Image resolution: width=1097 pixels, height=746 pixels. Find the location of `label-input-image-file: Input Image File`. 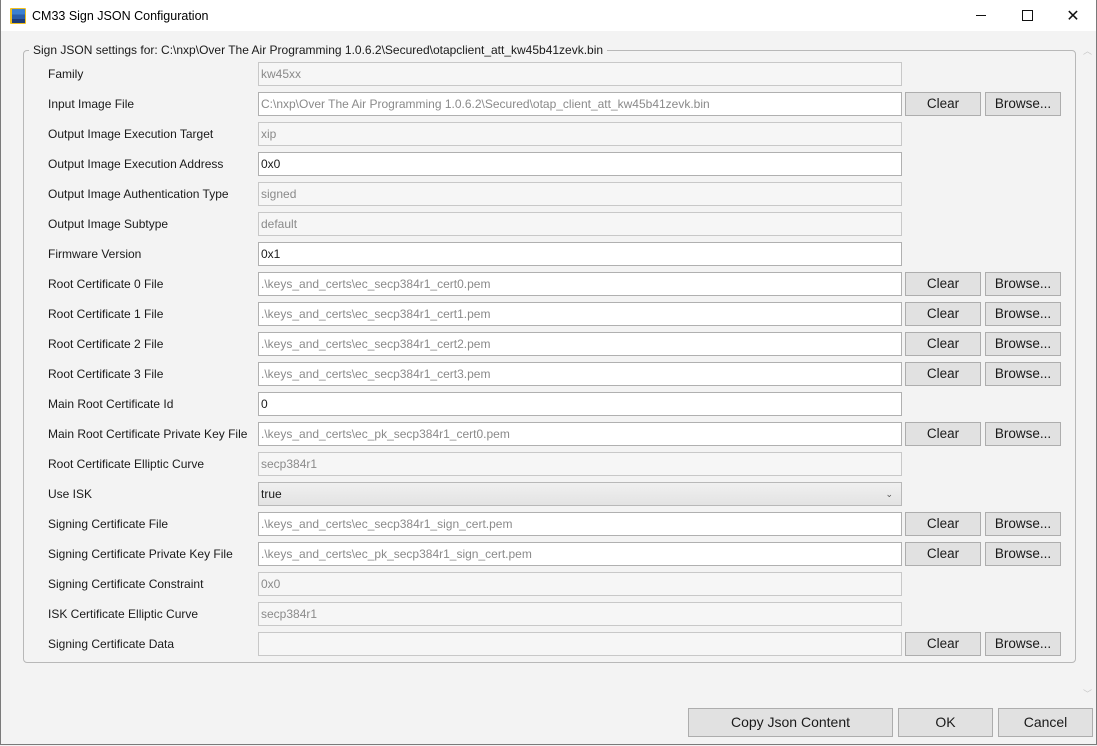

label-input-image-file: Input Image File is located at coordinates (91, 104).